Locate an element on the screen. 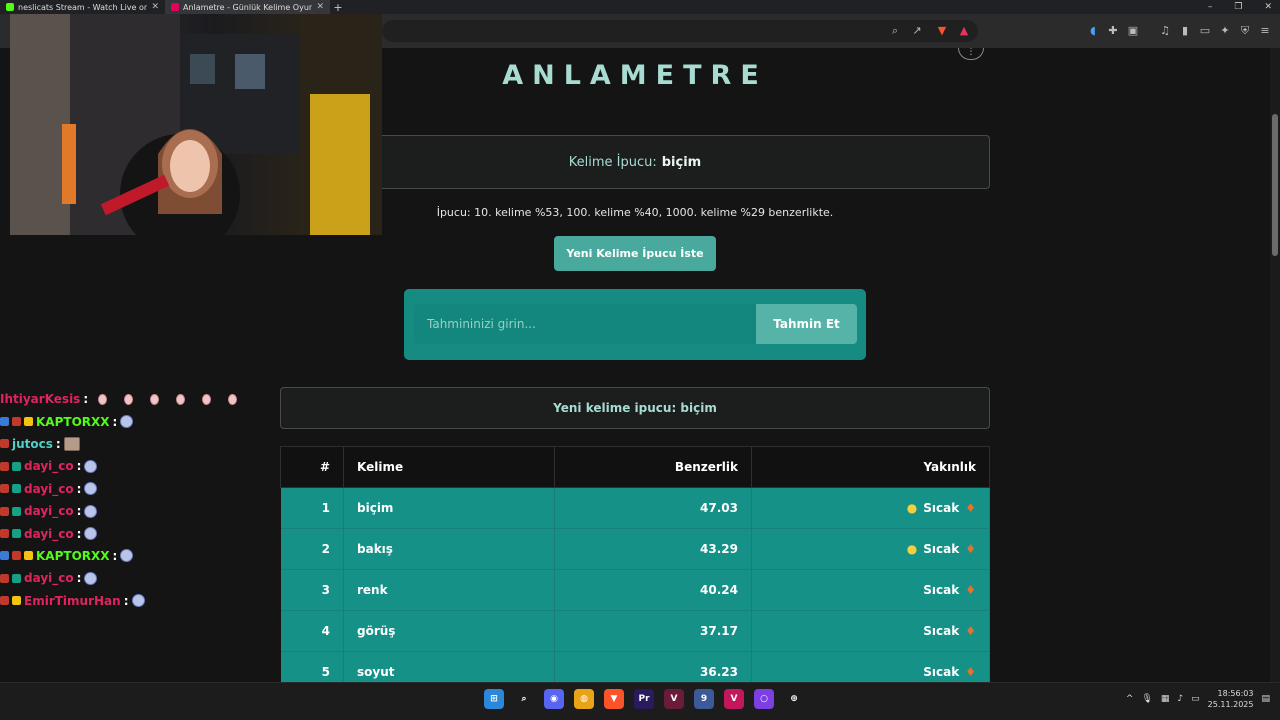  share-icon: ↗ is located at coordinates (917, 31).